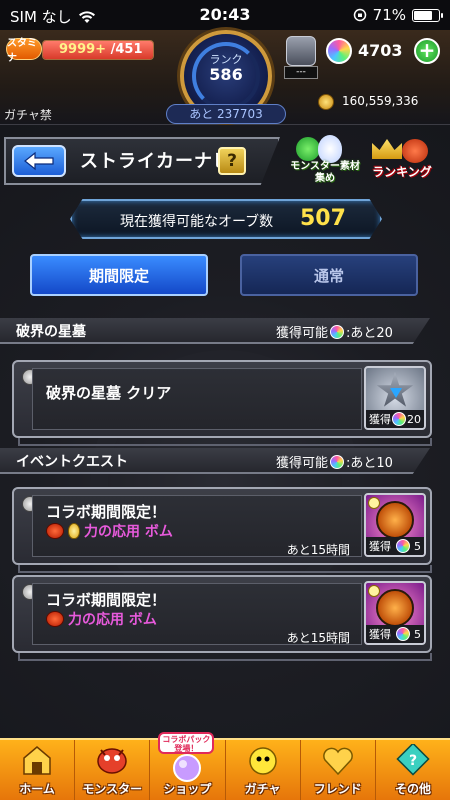 This screenshot has width=450, height=800. What do you see at coordinates (395, 398) in the screenshot?
I see `quest-thumbnail: 獲得 20` at bounding box center [395, 398].